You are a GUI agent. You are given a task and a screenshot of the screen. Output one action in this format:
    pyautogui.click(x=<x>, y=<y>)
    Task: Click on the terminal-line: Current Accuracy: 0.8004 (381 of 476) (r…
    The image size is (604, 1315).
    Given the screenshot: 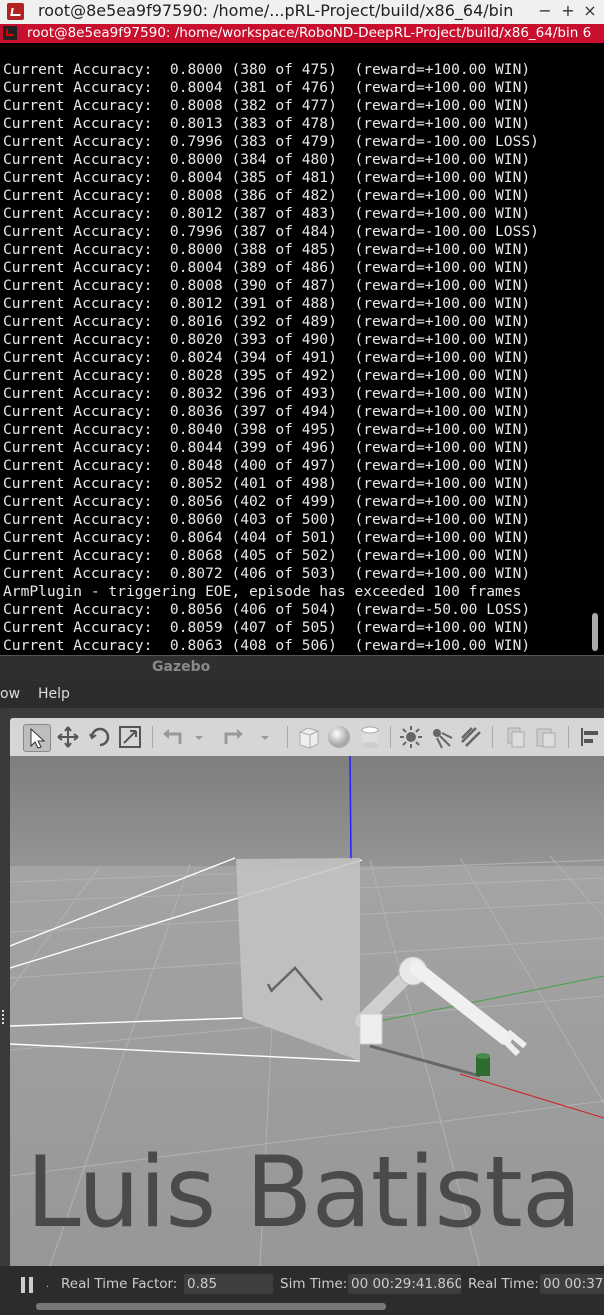 What is the action you would take?
    pyautogui.click(x=267, y=87)
    